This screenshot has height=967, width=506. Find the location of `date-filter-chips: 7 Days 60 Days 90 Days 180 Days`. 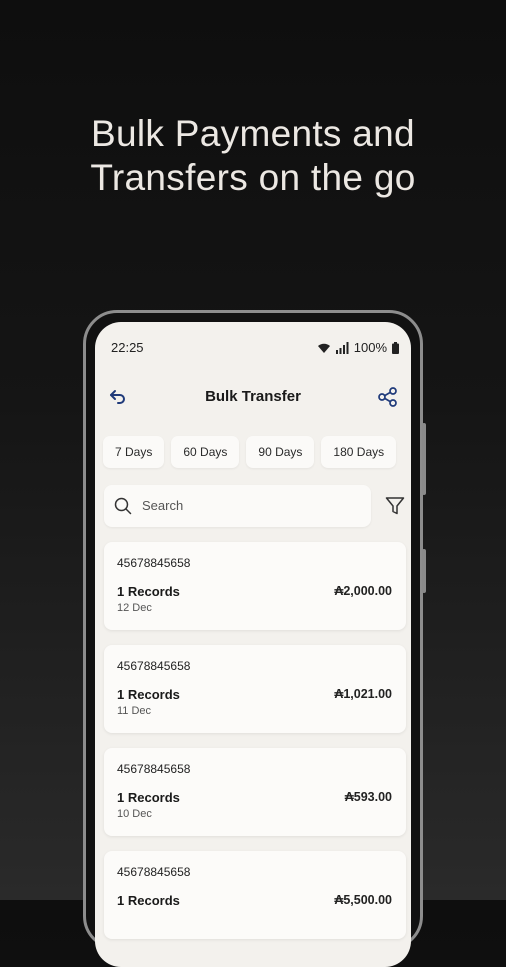

date-filter-chips: 7 Days 60 Days 90 Days 180 Days is located at coordinates (250, 452).